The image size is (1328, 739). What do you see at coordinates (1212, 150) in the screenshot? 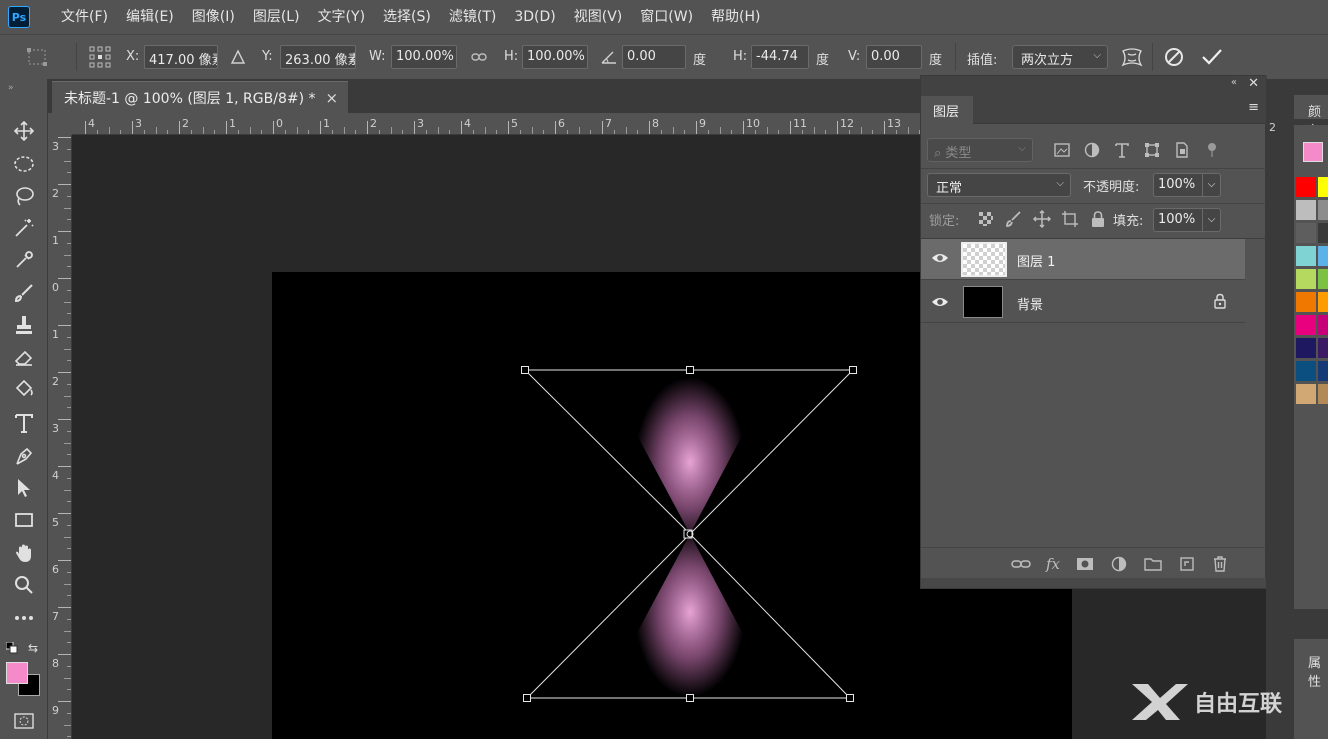
I see `filter-toggle-icon` at bounding box center [1212, 150].